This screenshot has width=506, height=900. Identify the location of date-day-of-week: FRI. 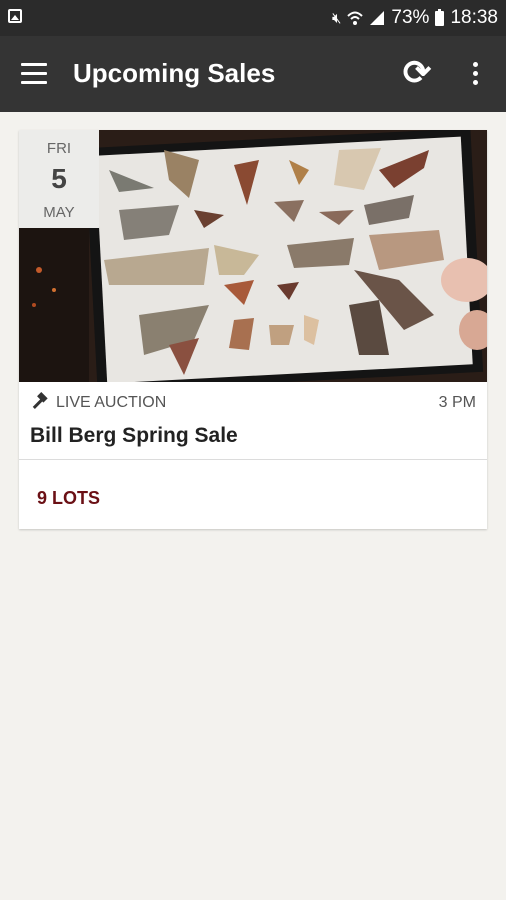
(59, 148).